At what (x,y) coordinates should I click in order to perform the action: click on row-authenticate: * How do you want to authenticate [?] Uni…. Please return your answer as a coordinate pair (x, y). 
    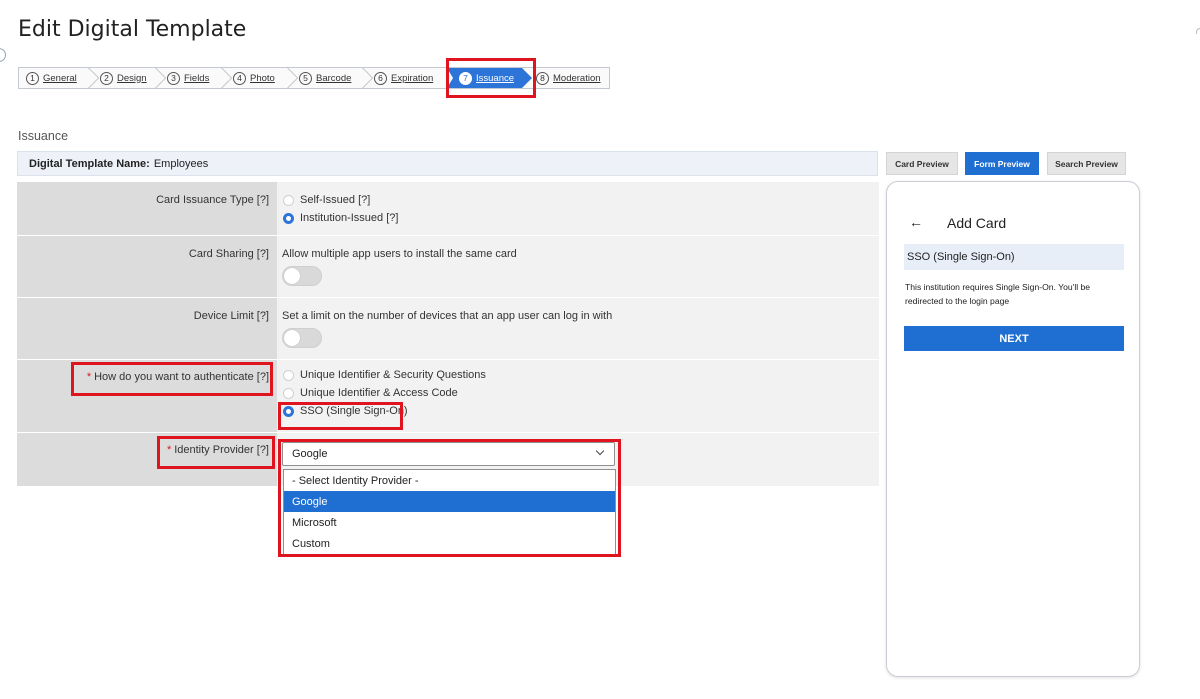
    Looking at the image, I should click on (448, 396).